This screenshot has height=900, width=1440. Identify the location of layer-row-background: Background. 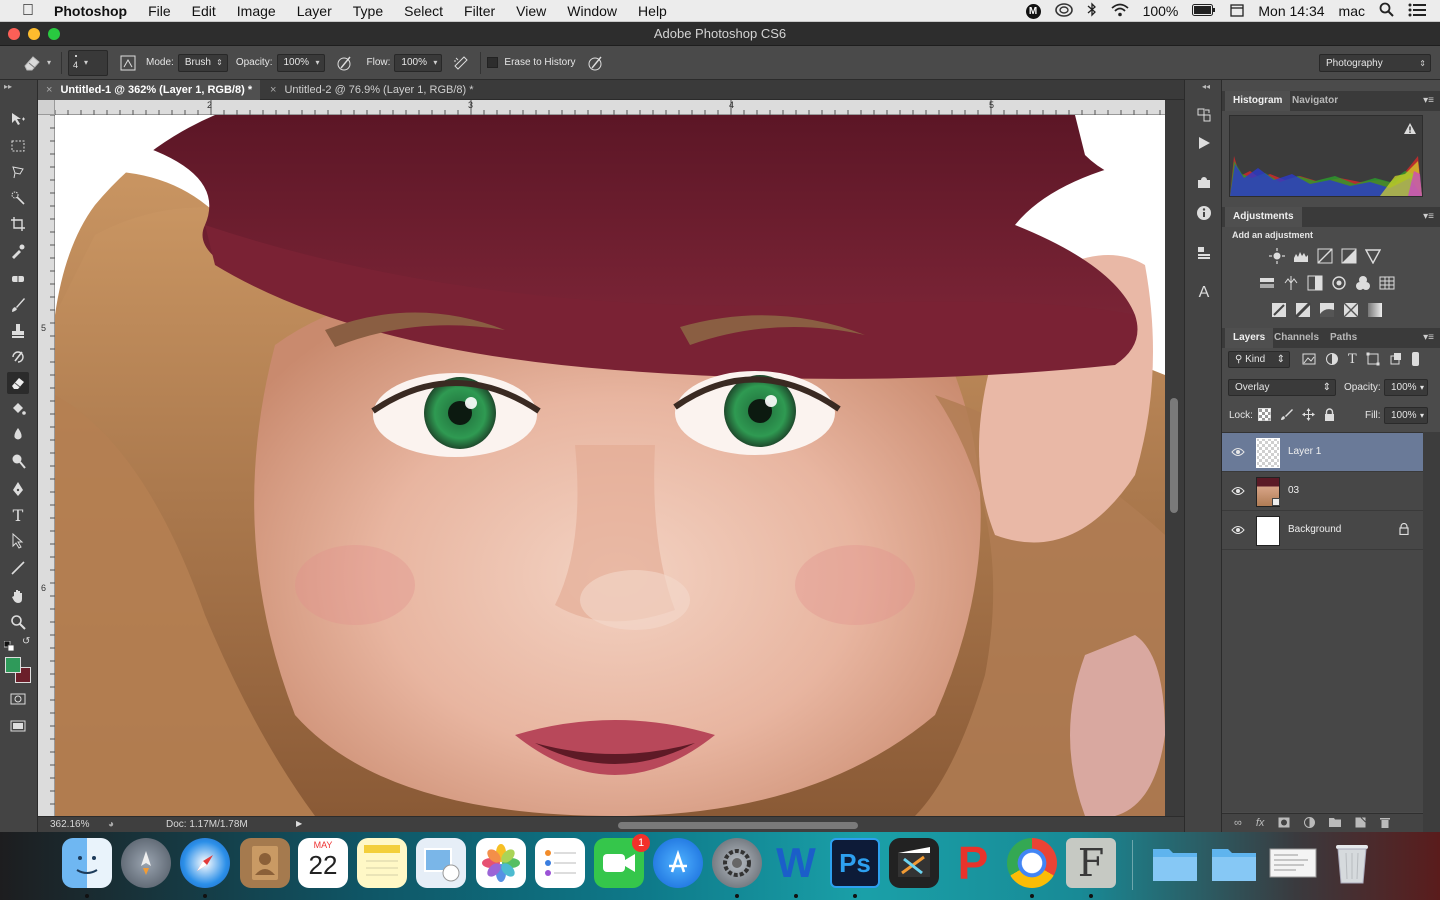
(1322, 530).